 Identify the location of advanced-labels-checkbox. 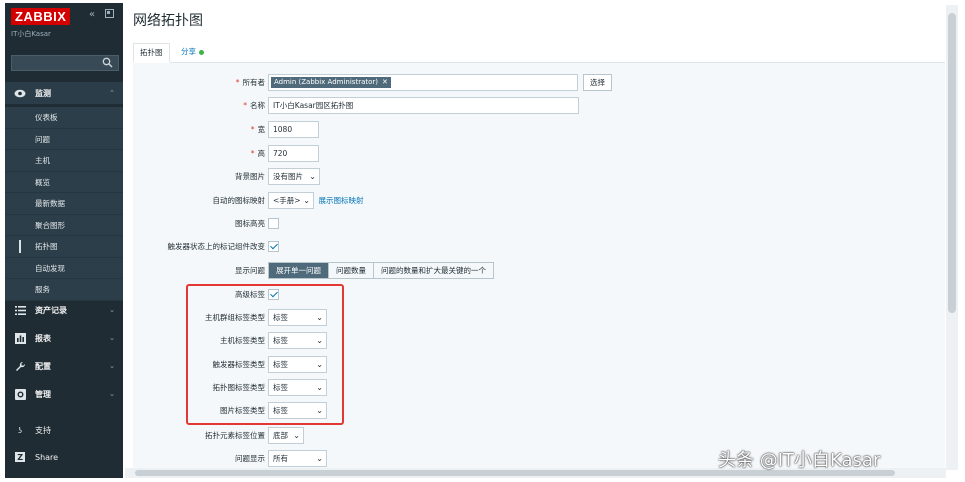
(273, 294).